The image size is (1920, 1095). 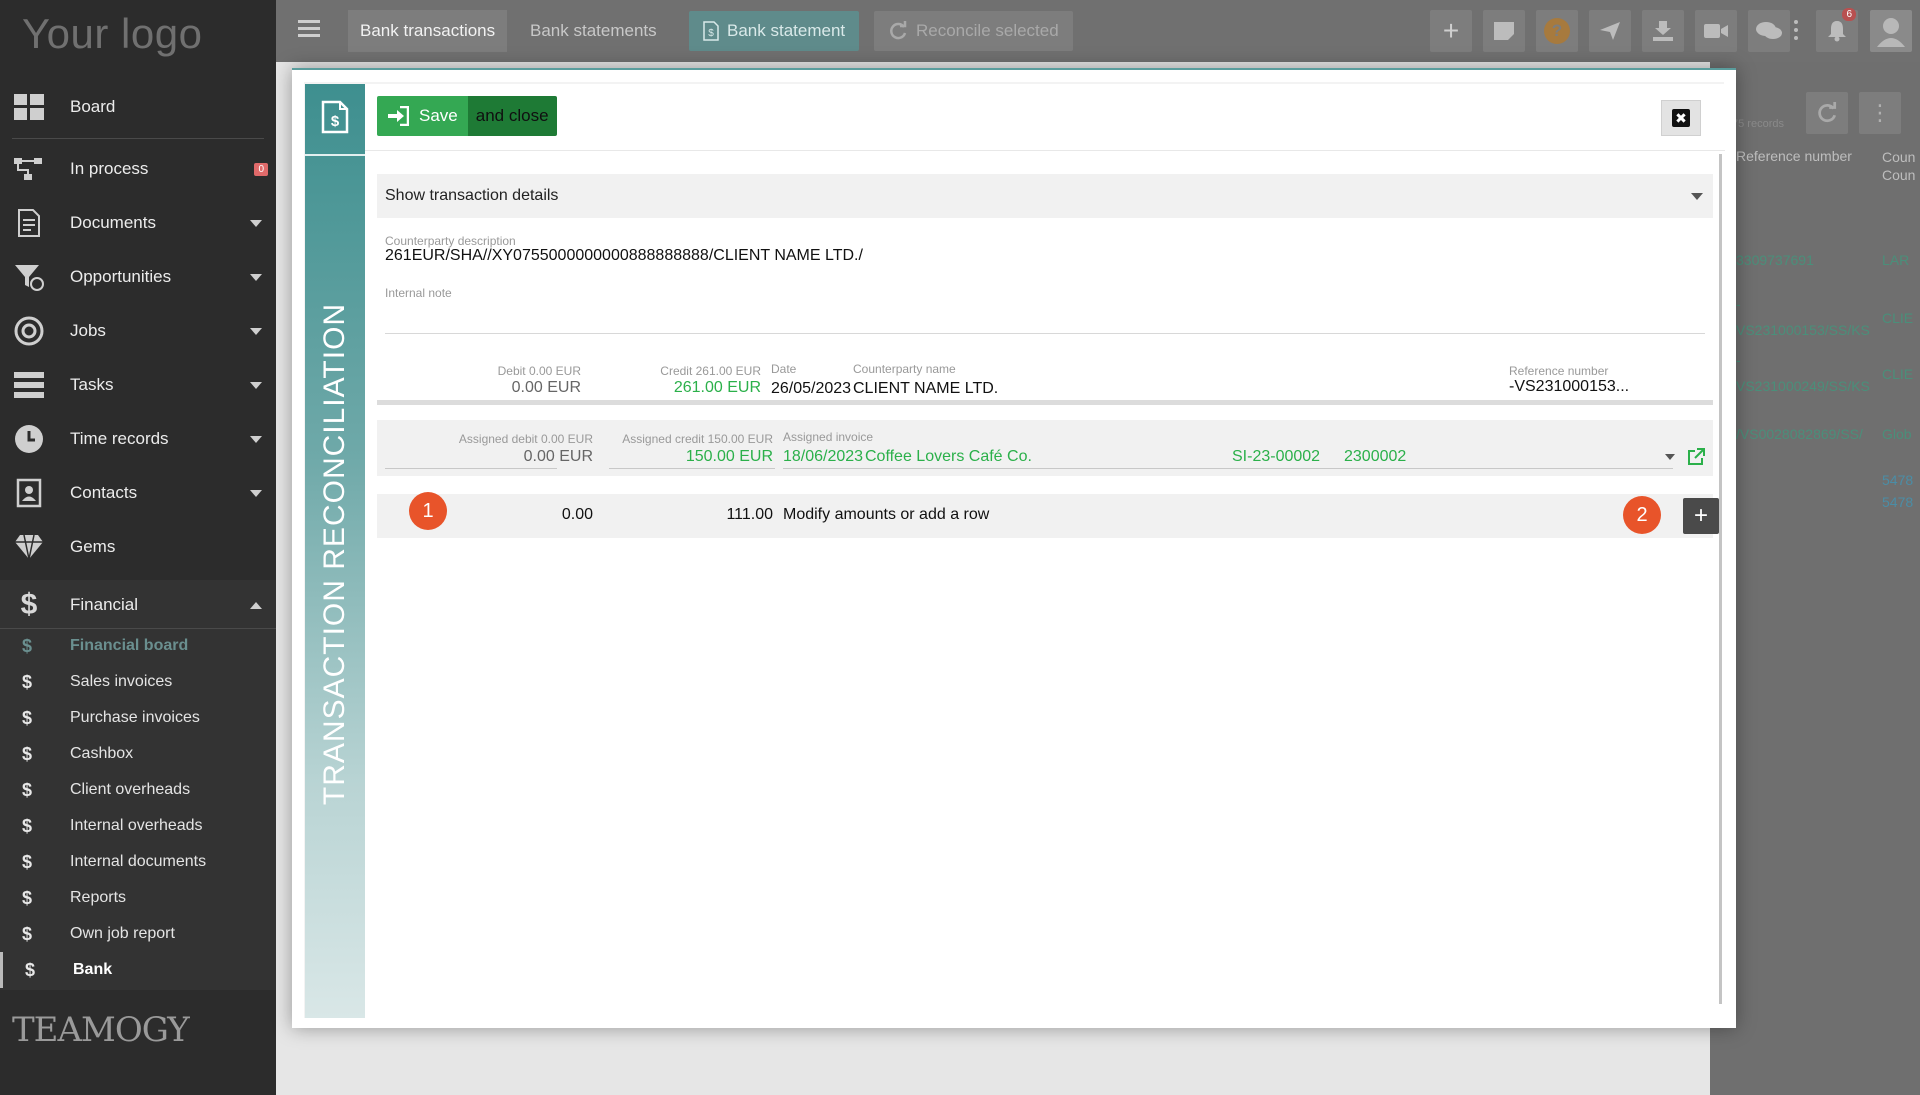 I want to click on scrollbar, so click(x=1720, y=579).